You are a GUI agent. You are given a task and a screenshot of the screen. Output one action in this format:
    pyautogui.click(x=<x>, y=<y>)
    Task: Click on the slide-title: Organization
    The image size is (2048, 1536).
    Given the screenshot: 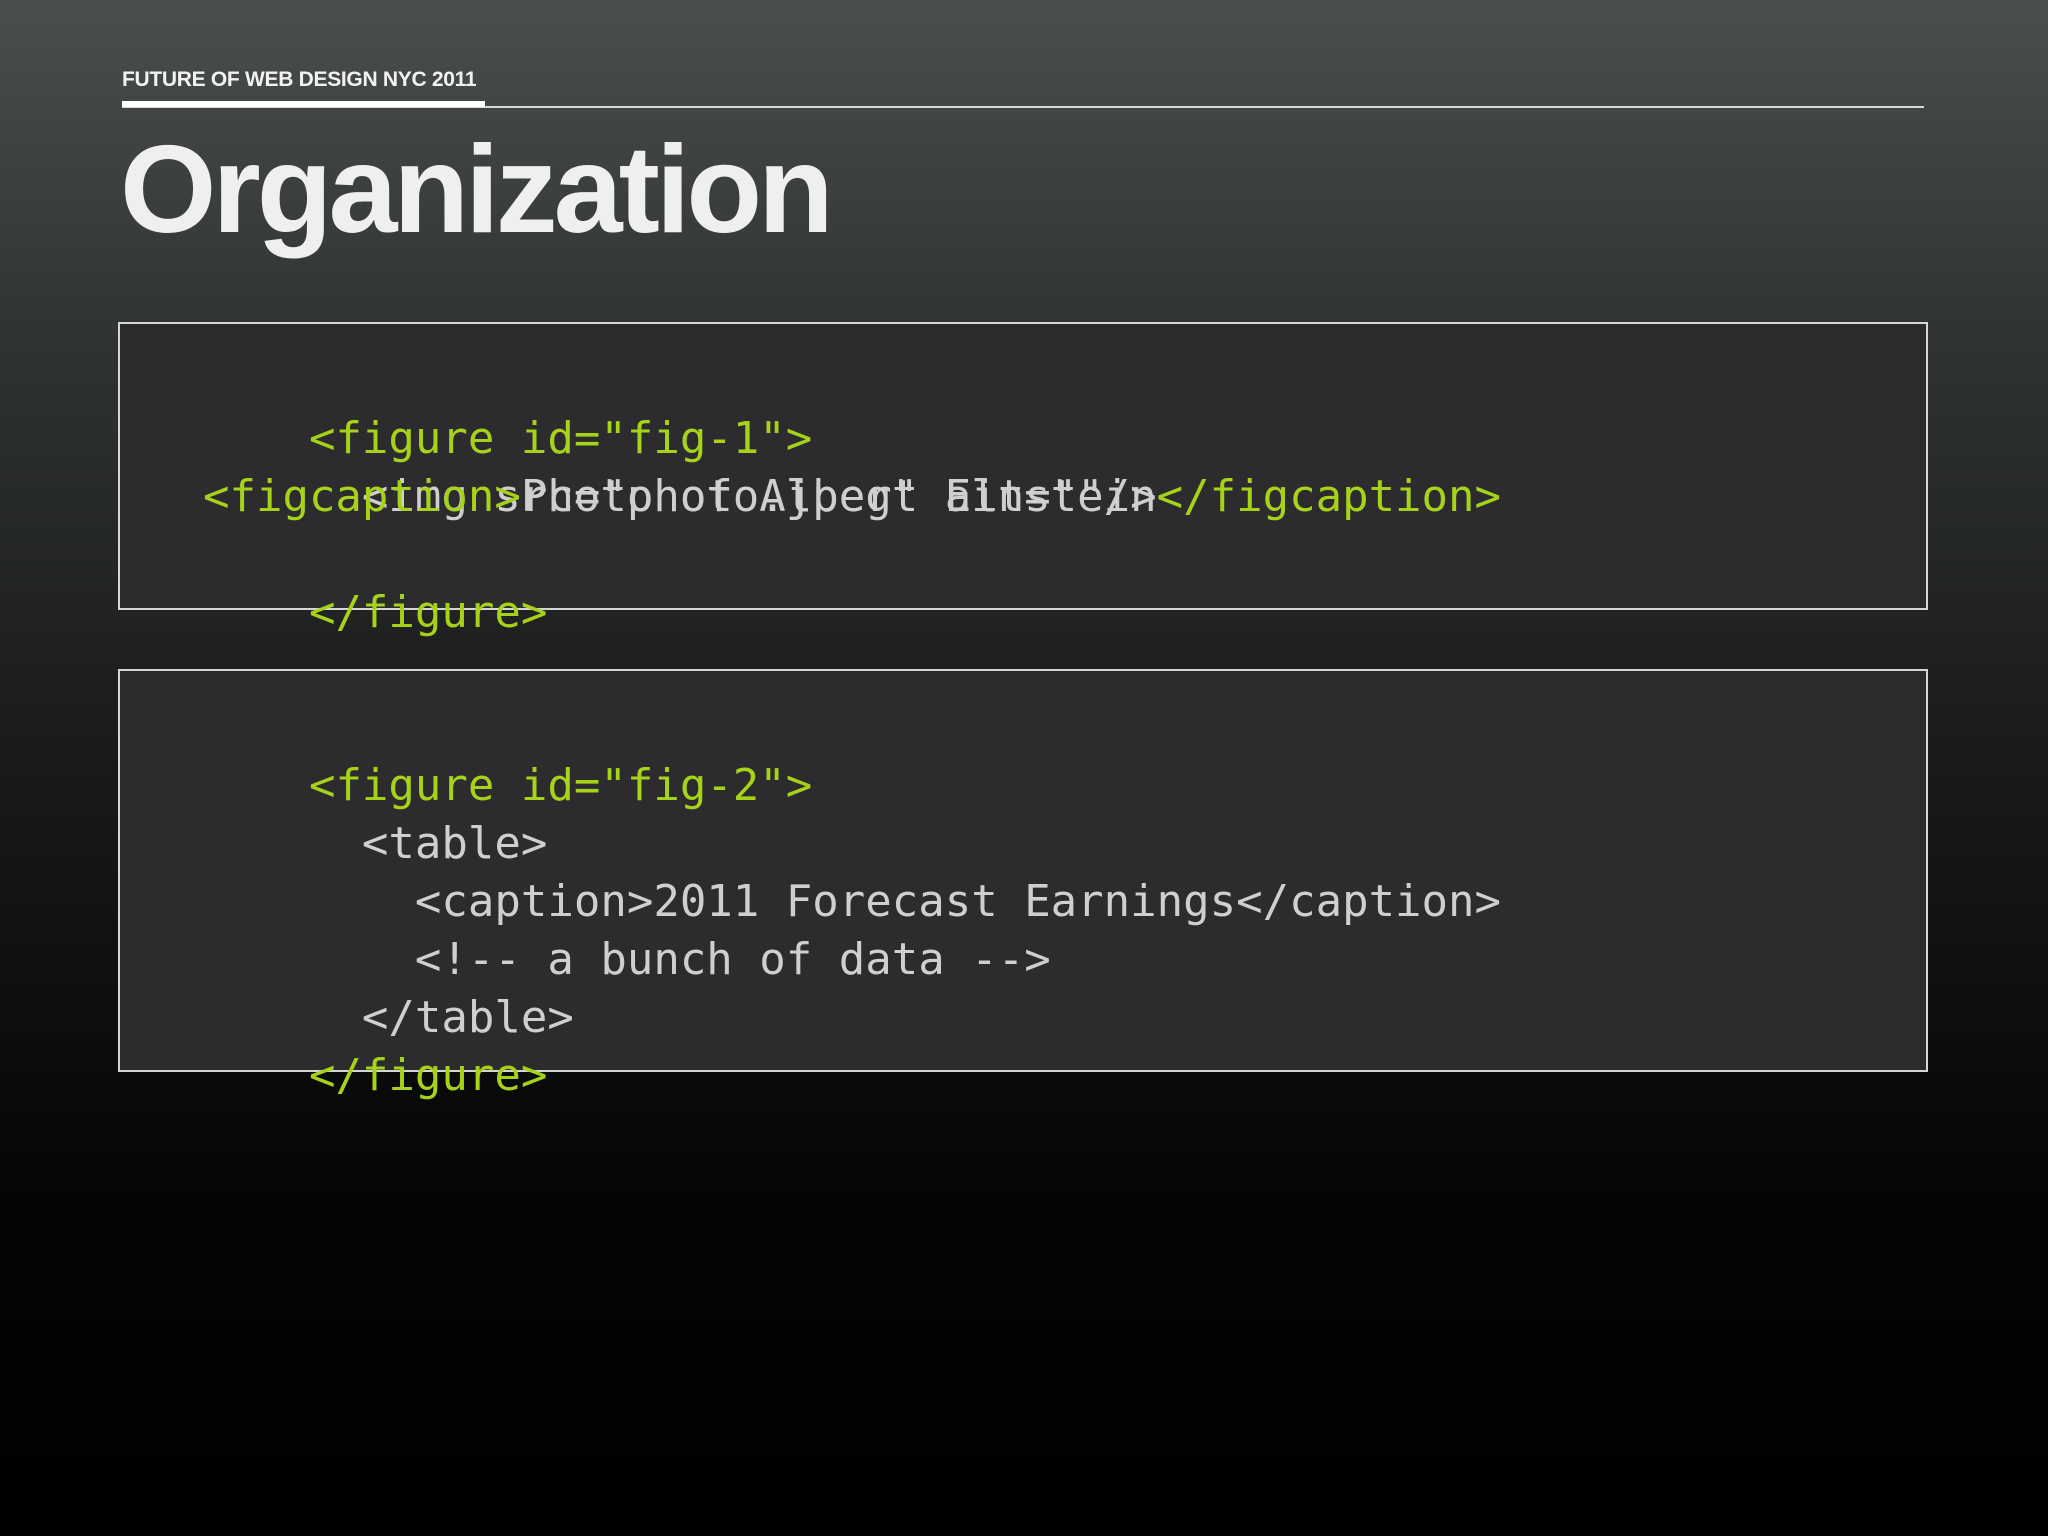 What is the action you would take?
    pyautogui.click(x=477, y=190)
    